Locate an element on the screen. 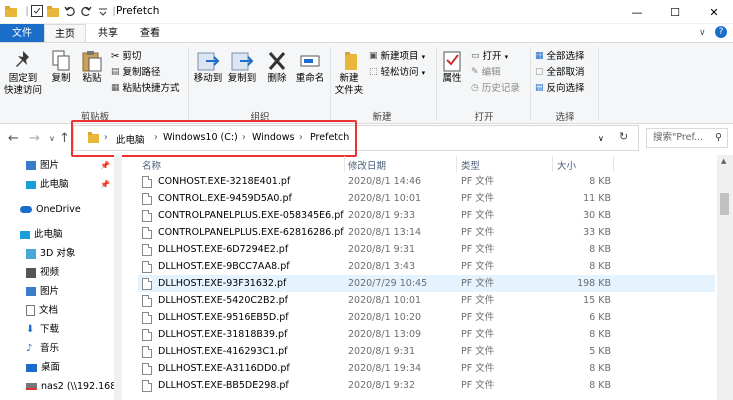  file-name: DLLHOST.EXE-6D7294E2.pf is located at coordinates (223, 249).